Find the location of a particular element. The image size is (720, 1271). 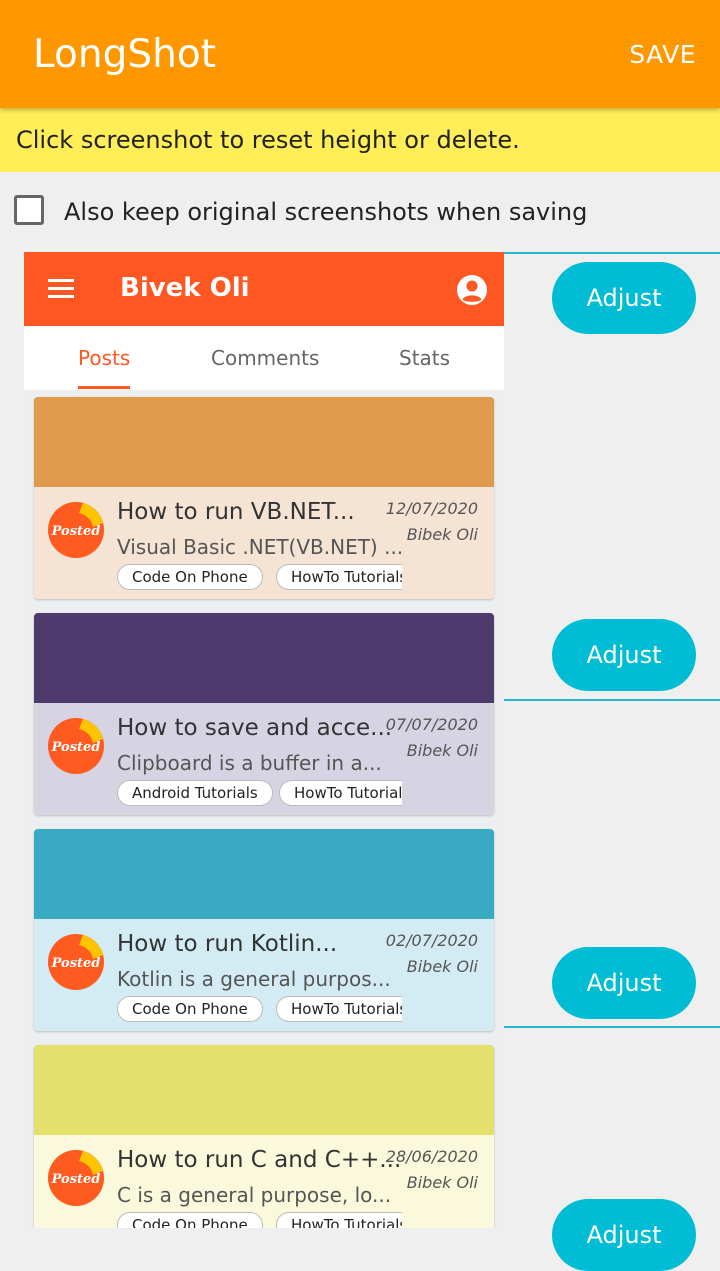

menu-icon is located at coordinates (61, 289).